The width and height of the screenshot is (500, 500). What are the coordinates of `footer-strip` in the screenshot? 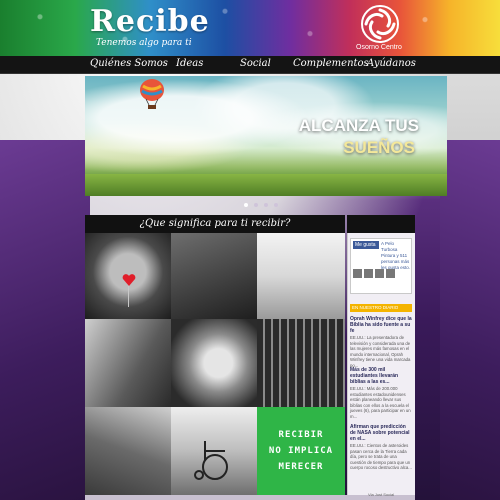 It's located at (250, 497).